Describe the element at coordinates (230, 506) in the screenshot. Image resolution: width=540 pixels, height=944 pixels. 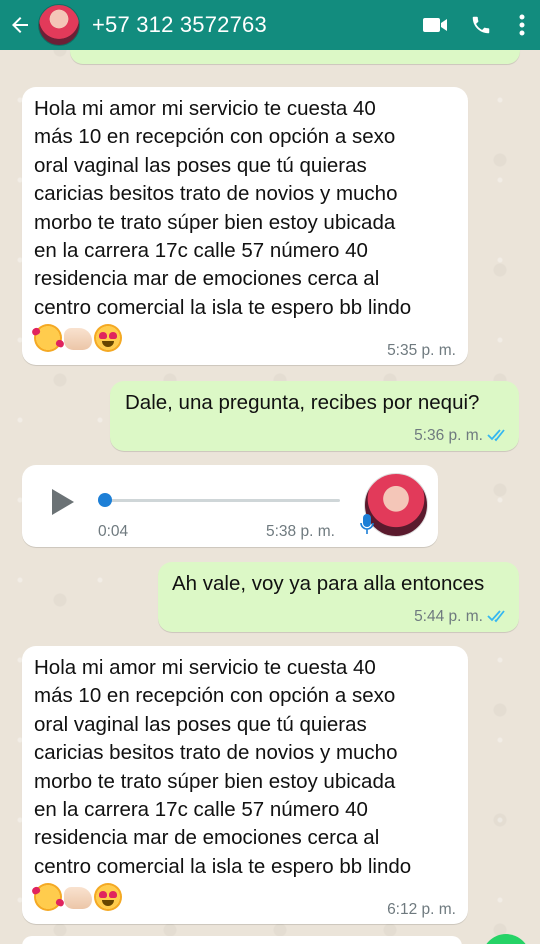
I see `voice-message: 0:04 5:38 p. m.` at that location.